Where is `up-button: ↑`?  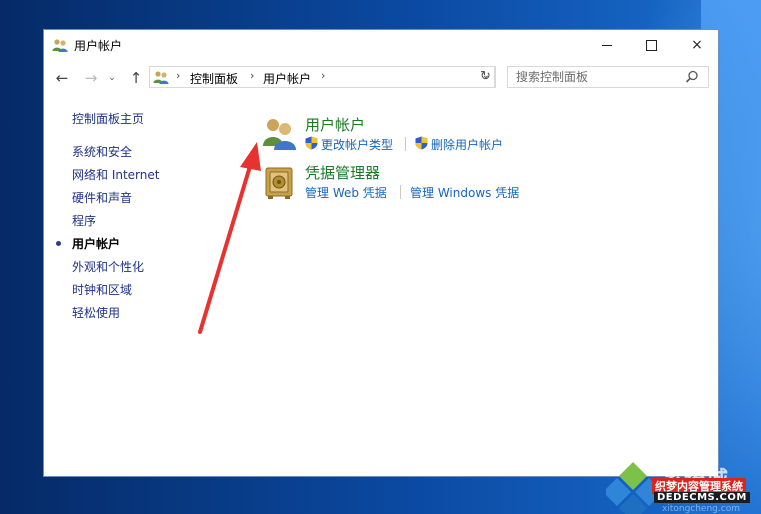
up-button: ↑ is located at coordinates (136, 78).